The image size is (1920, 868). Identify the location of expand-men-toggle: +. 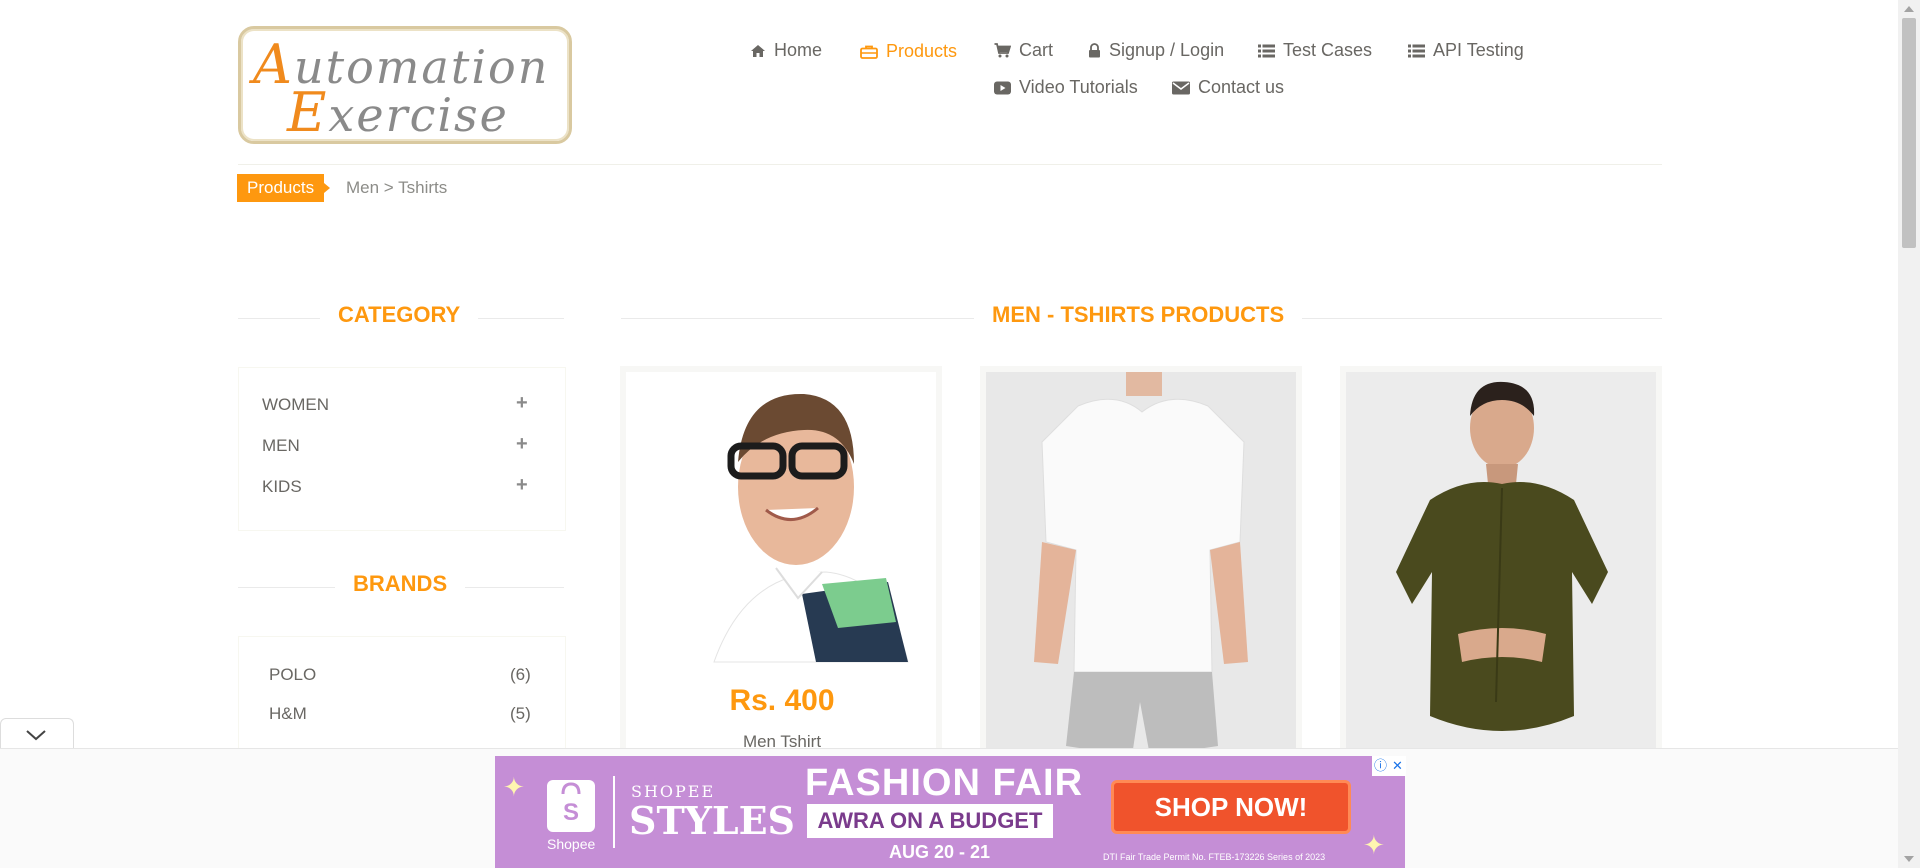
(522, 444).